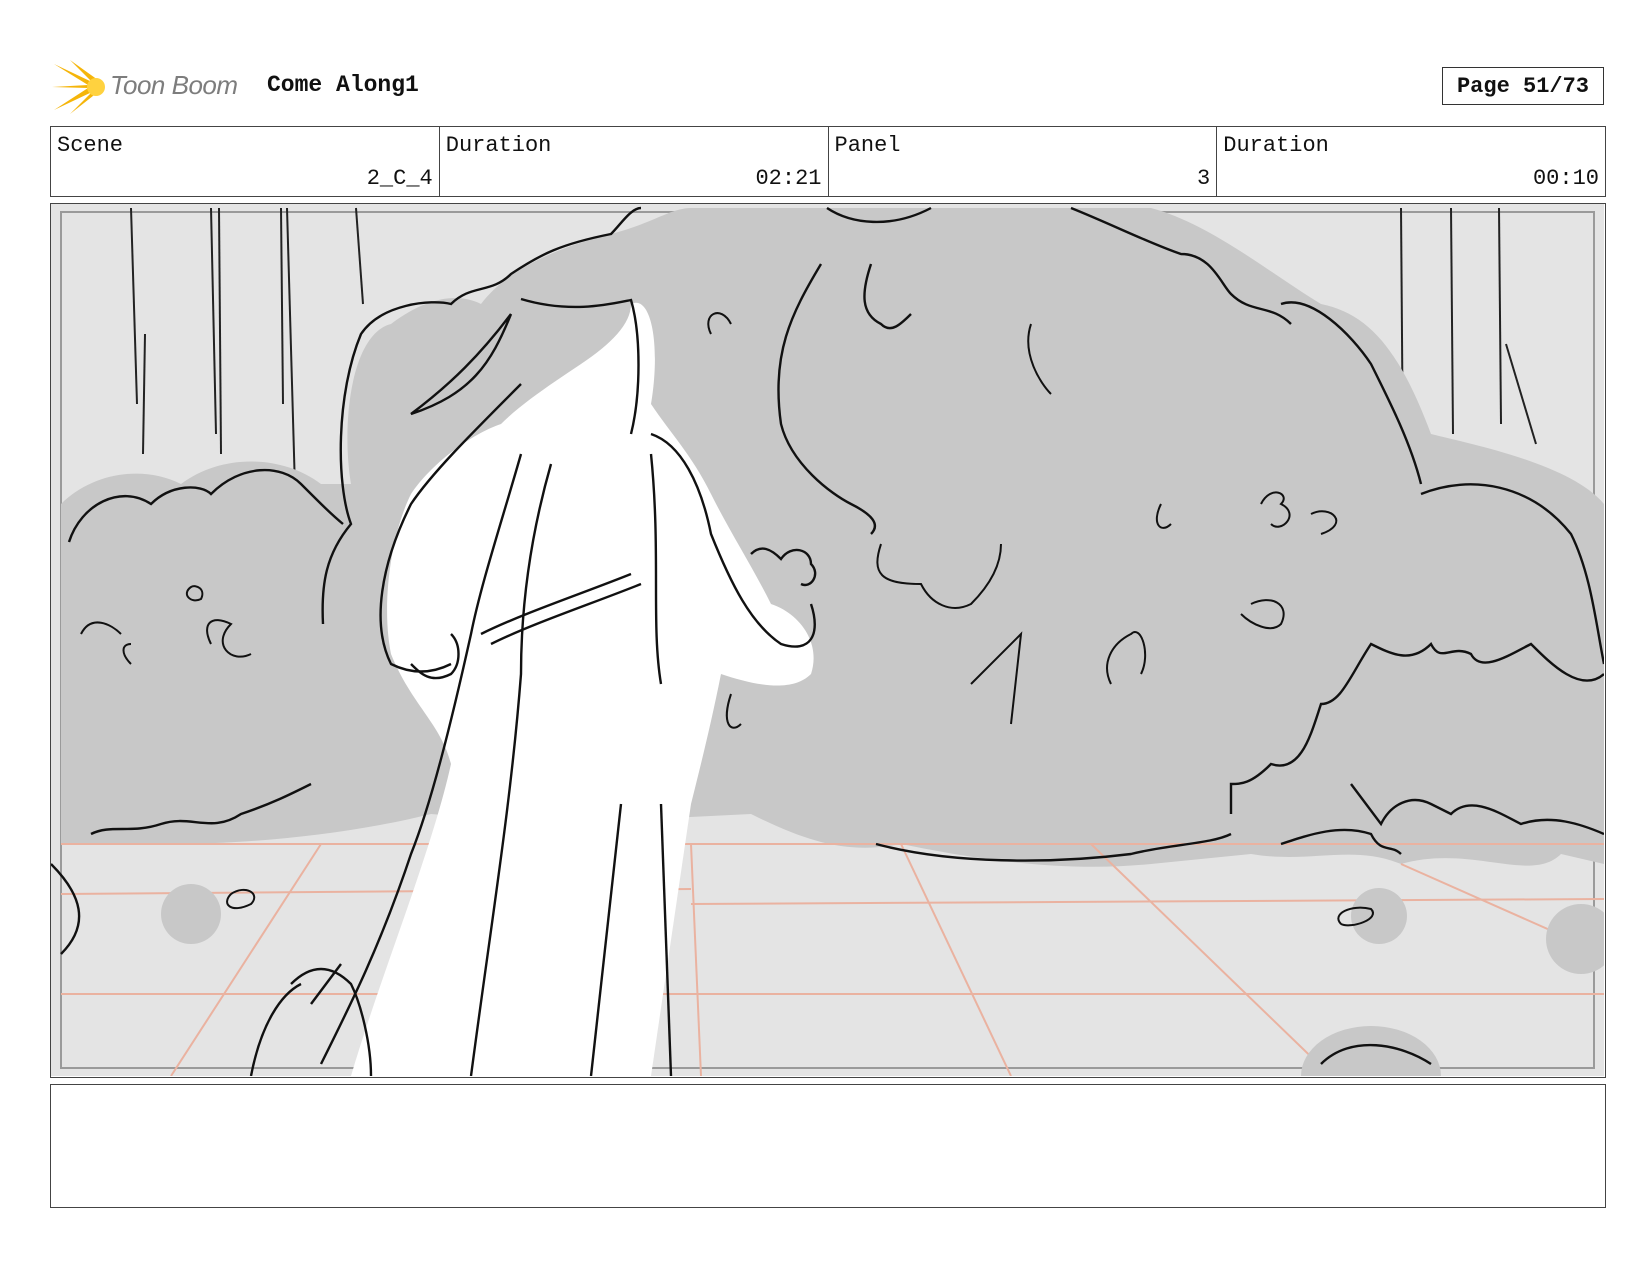 Image resolution: width=1648 pixels, height=1276 pixels. Describe the element at coordinates (174, 85) in the screenshot. I see `logo-text: Toon Boom` at that location.